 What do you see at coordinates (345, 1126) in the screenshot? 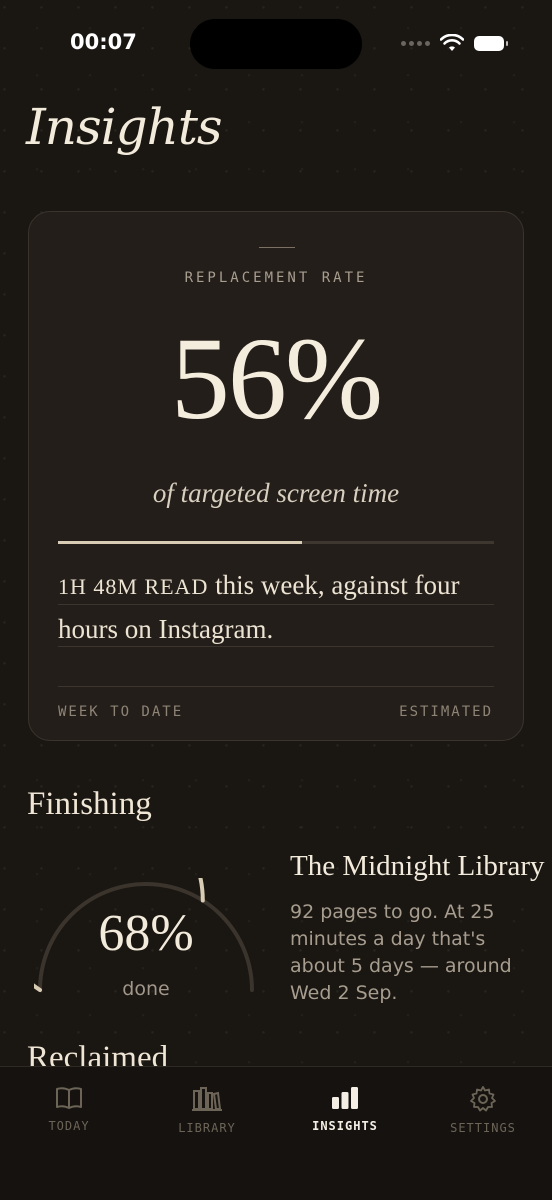
I see `tab-label-insights: INSIGHTS` at bounding box center [345, 1126].